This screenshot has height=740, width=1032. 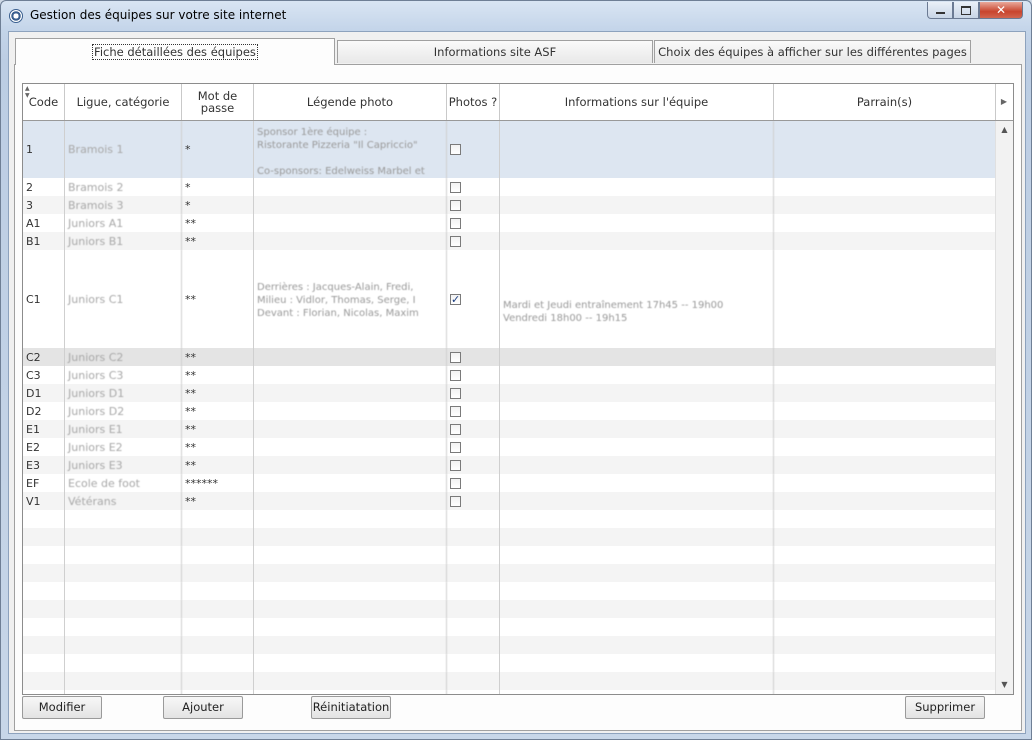 I want to click on cell-ligue: Juniors C2, so click(x=123, y=357).